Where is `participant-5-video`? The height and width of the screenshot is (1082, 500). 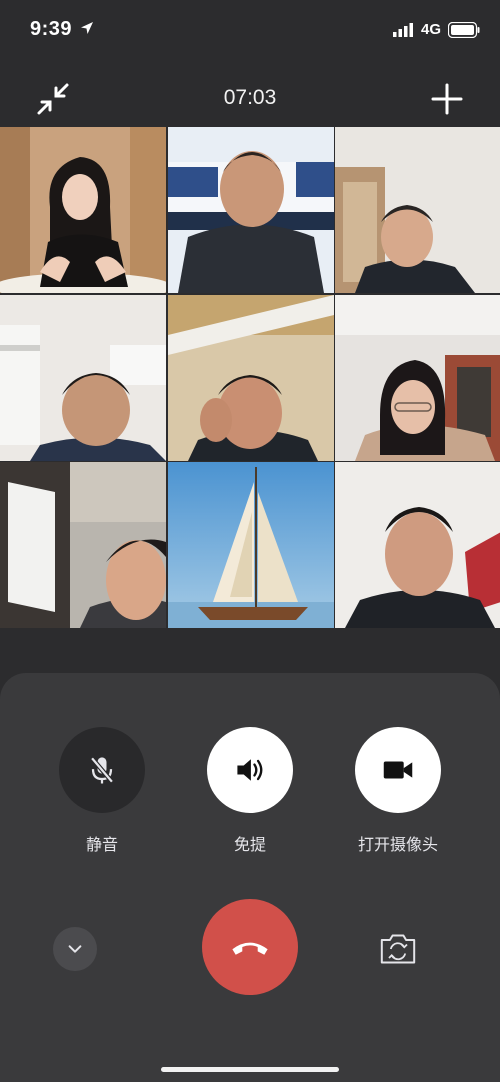
participant-5-video is located at coordinates (250, 377).